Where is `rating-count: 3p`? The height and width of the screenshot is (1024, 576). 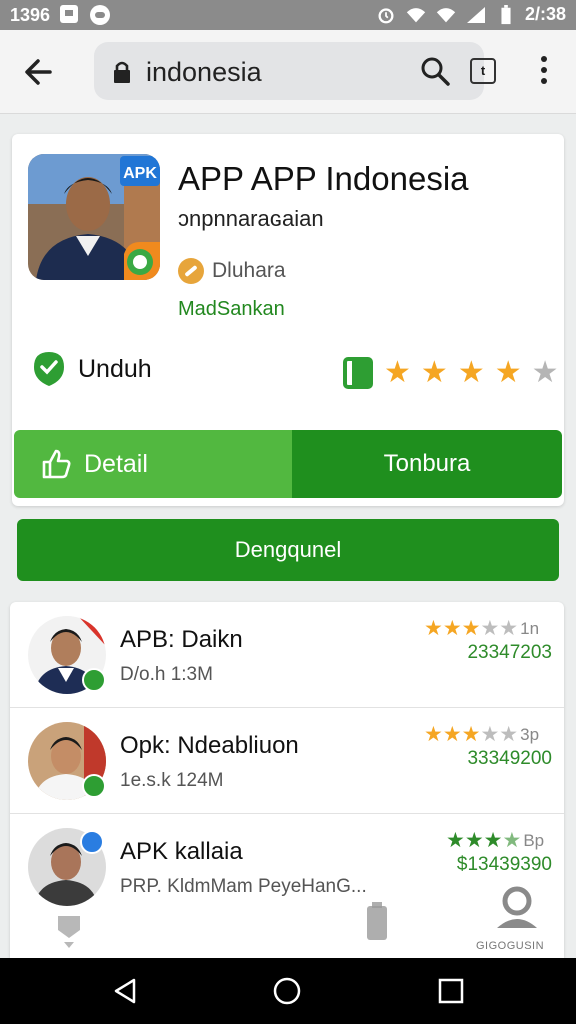
rating-count: 3p is located at coordinates (530, 734).